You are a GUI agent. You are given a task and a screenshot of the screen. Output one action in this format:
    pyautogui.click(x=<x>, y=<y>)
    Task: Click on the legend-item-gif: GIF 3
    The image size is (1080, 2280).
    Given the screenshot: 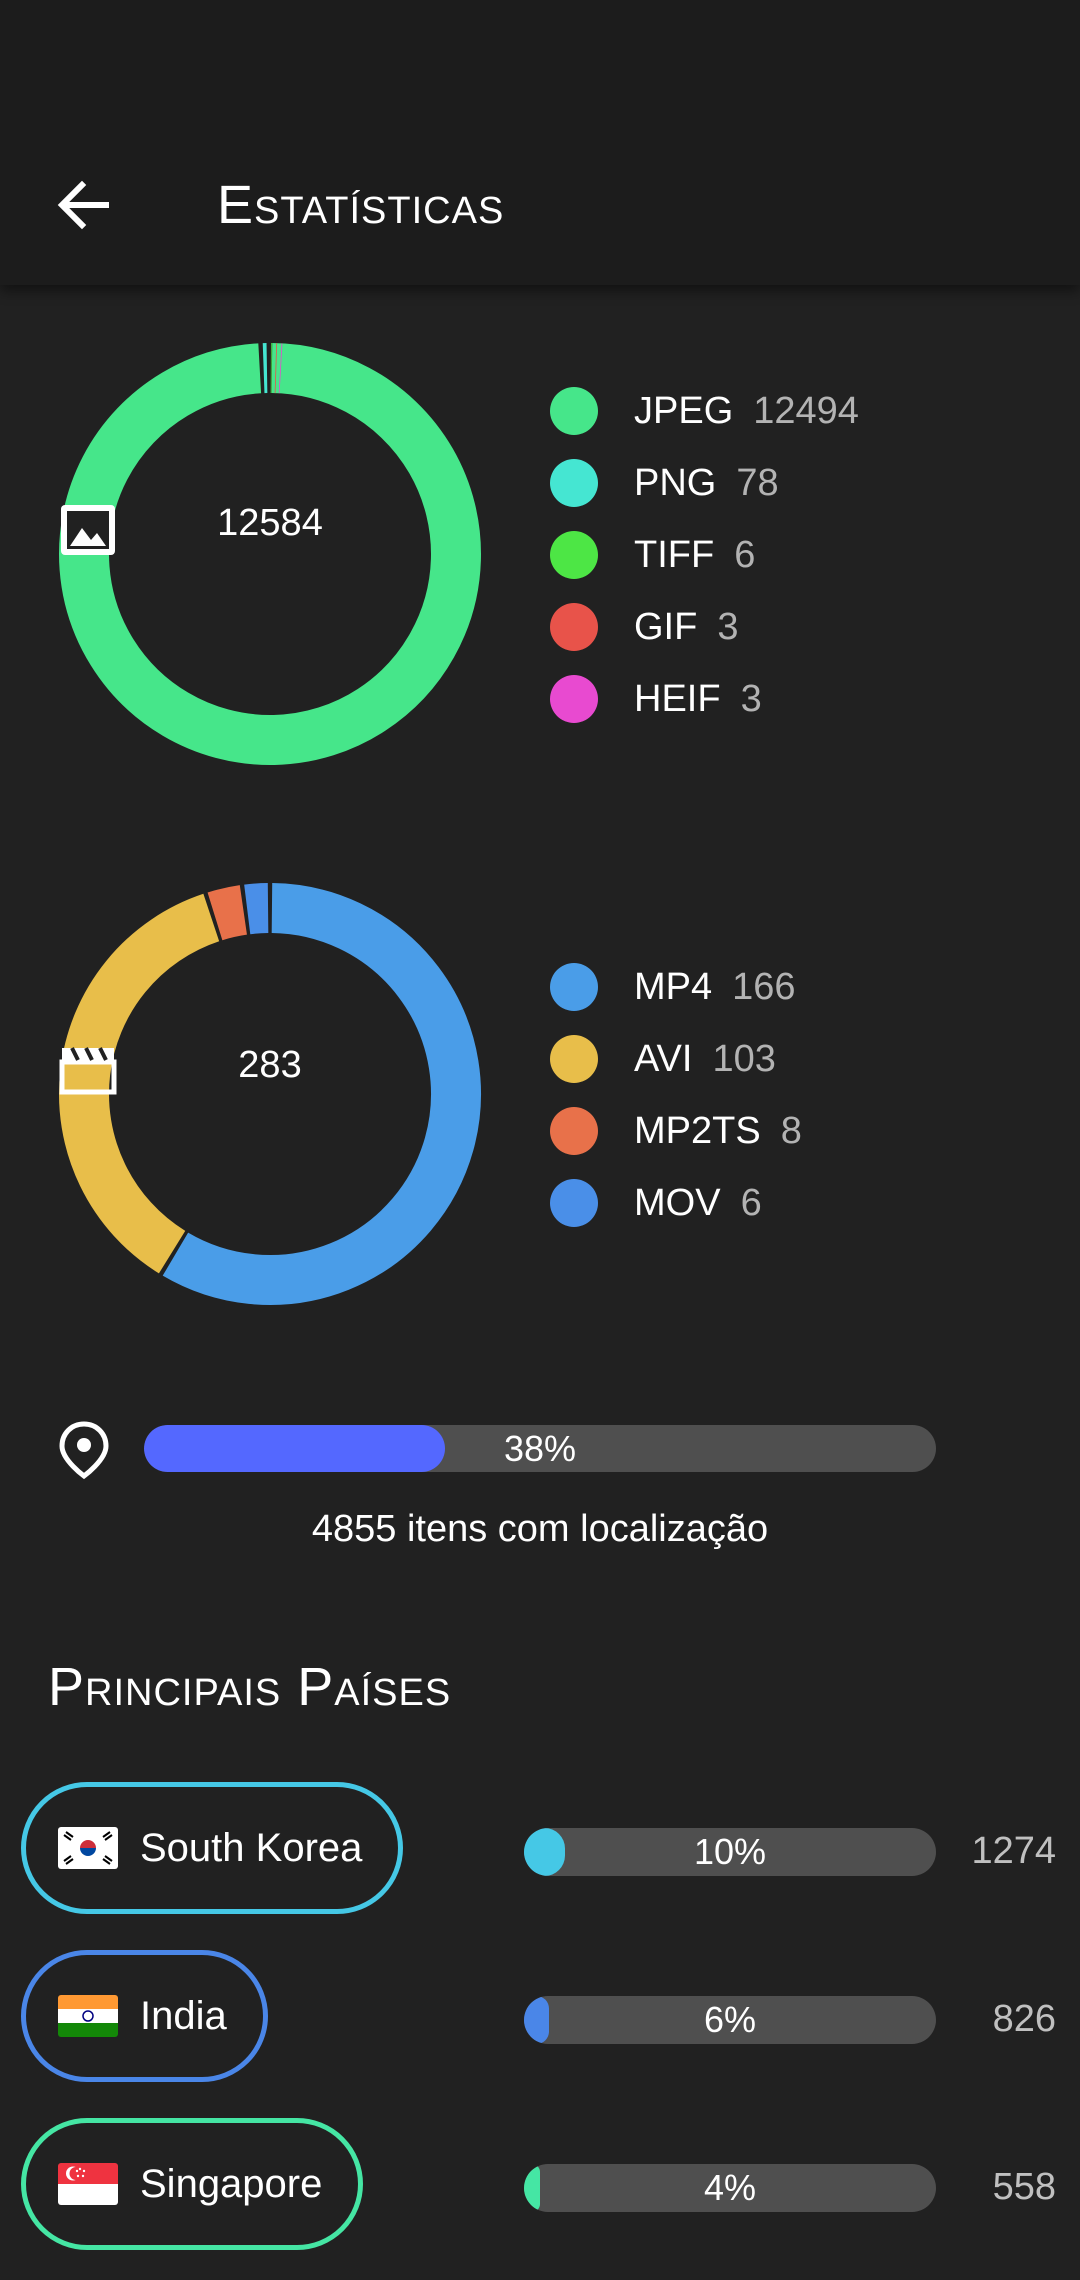 What is the action you would take?
    pyautogui.click(x=704, y=627)
    